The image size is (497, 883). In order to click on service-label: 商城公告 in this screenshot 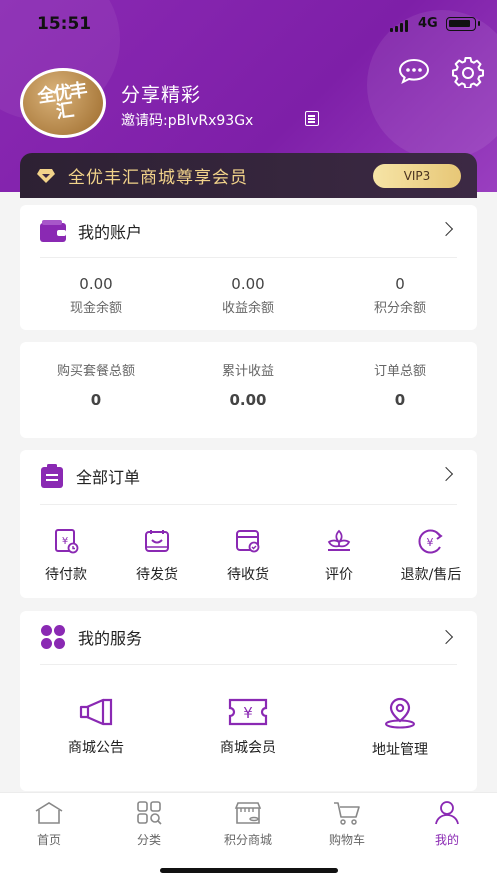, I will do `click(96, 748)`.